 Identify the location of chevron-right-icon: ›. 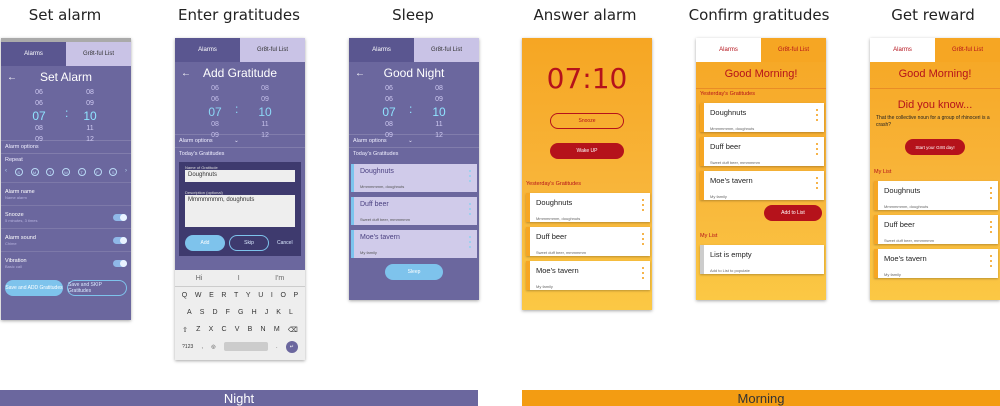
(126, 172).